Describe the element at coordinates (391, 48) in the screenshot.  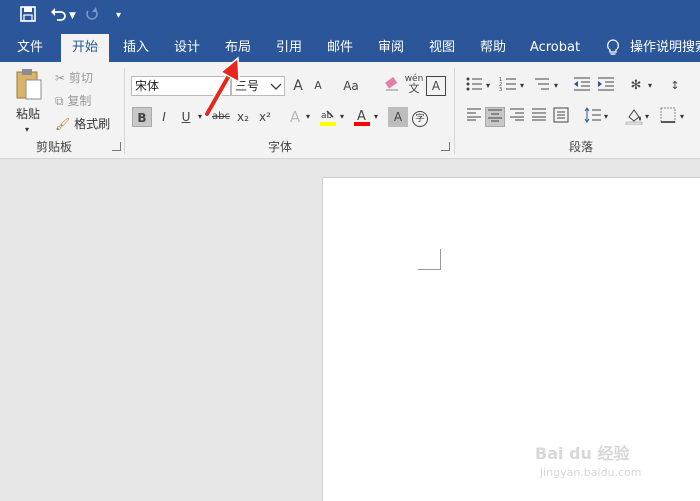
I see `tab-review: 审阅` at that location.